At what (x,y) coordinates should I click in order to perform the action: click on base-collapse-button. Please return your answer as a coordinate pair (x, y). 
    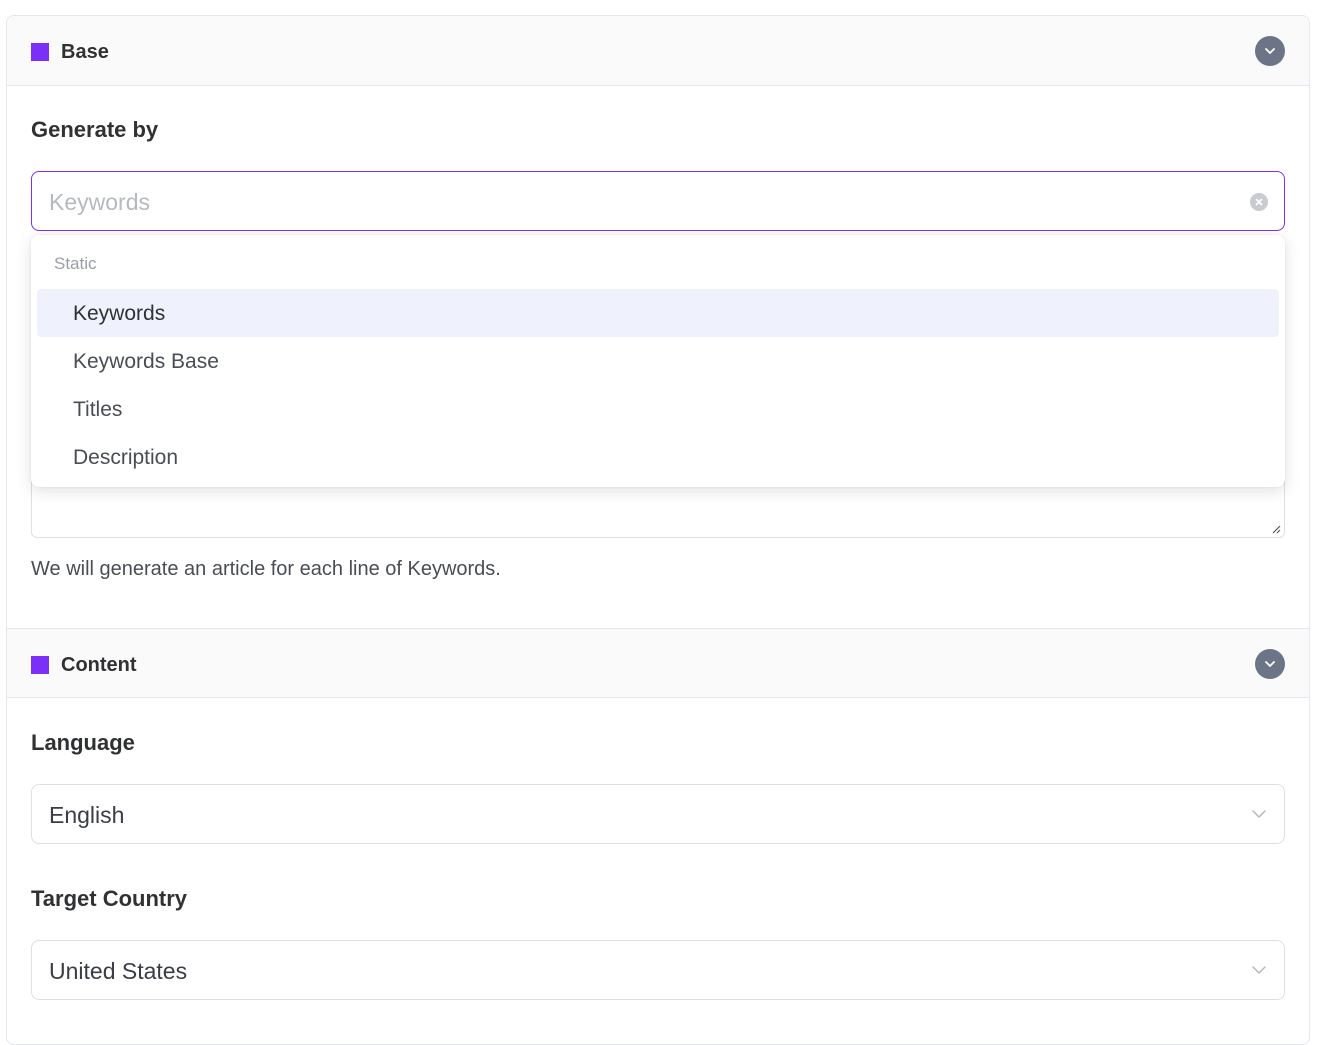
    Looking at the image, I should click on (1270, 51).